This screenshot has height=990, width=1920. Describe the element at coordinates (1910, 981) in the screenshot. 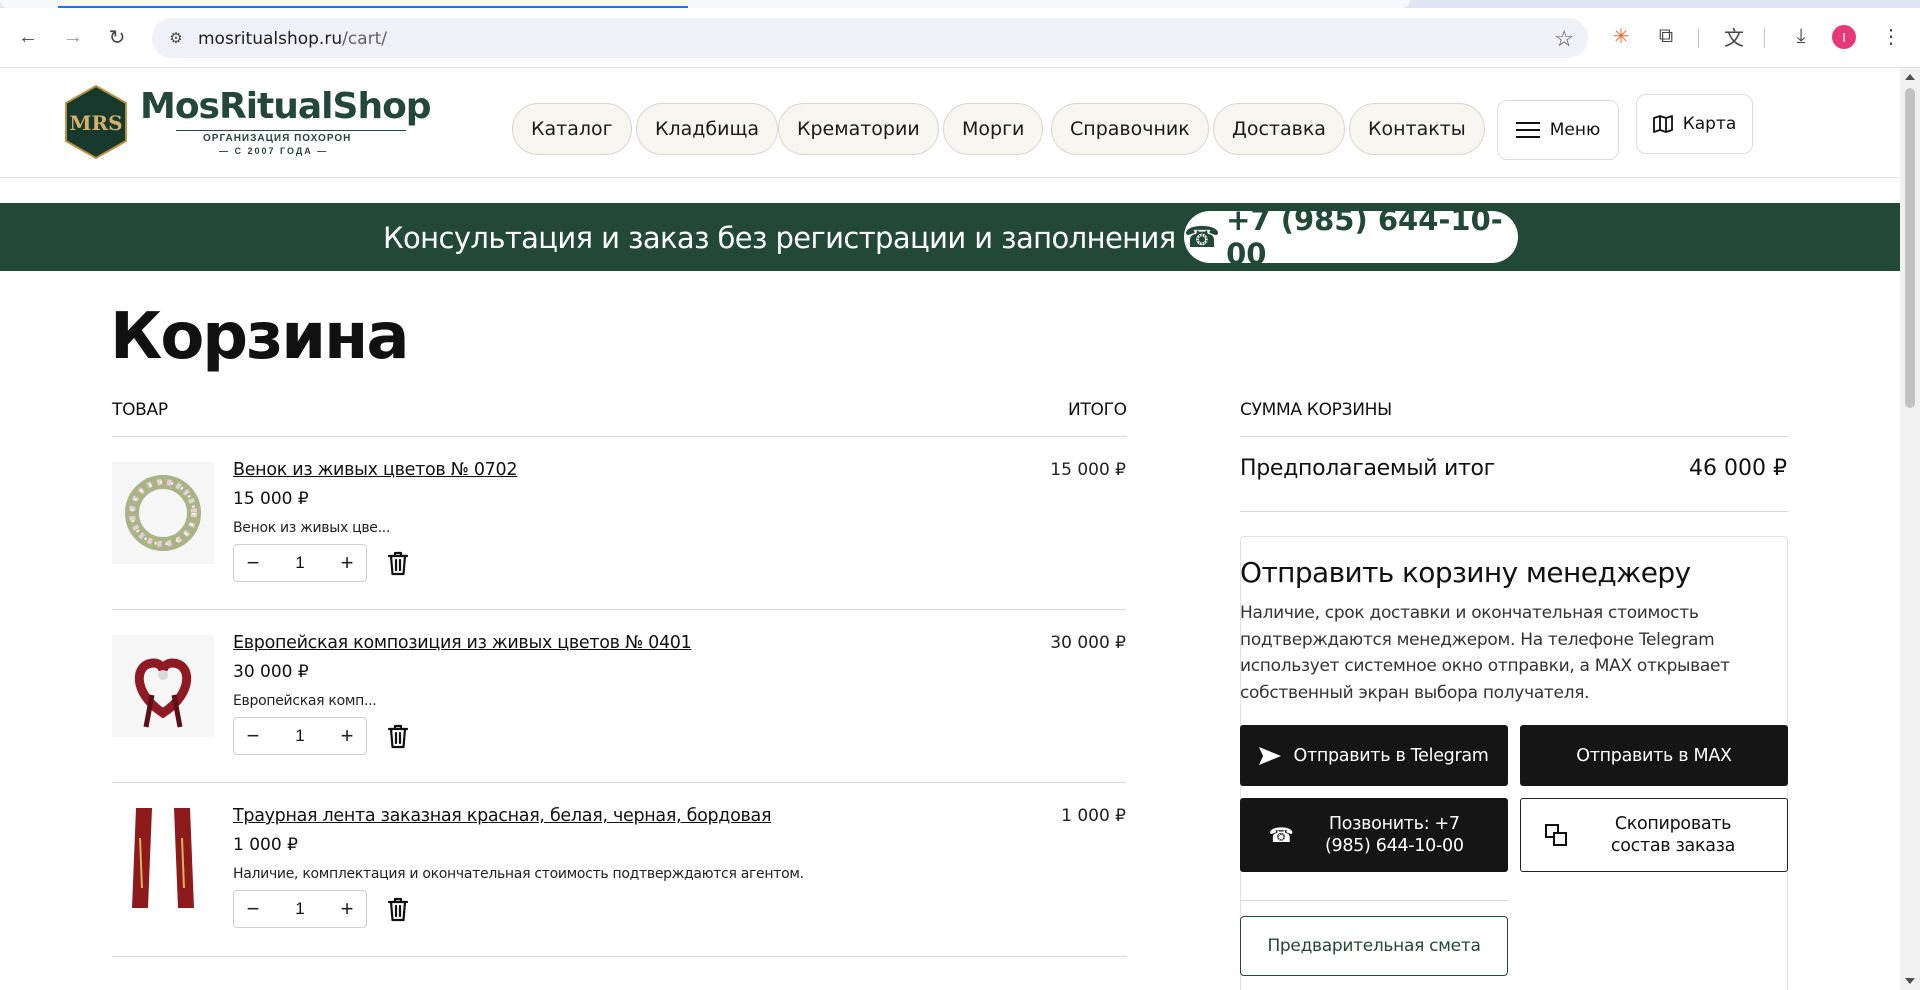

I see `scroll-down-icon` at that location.